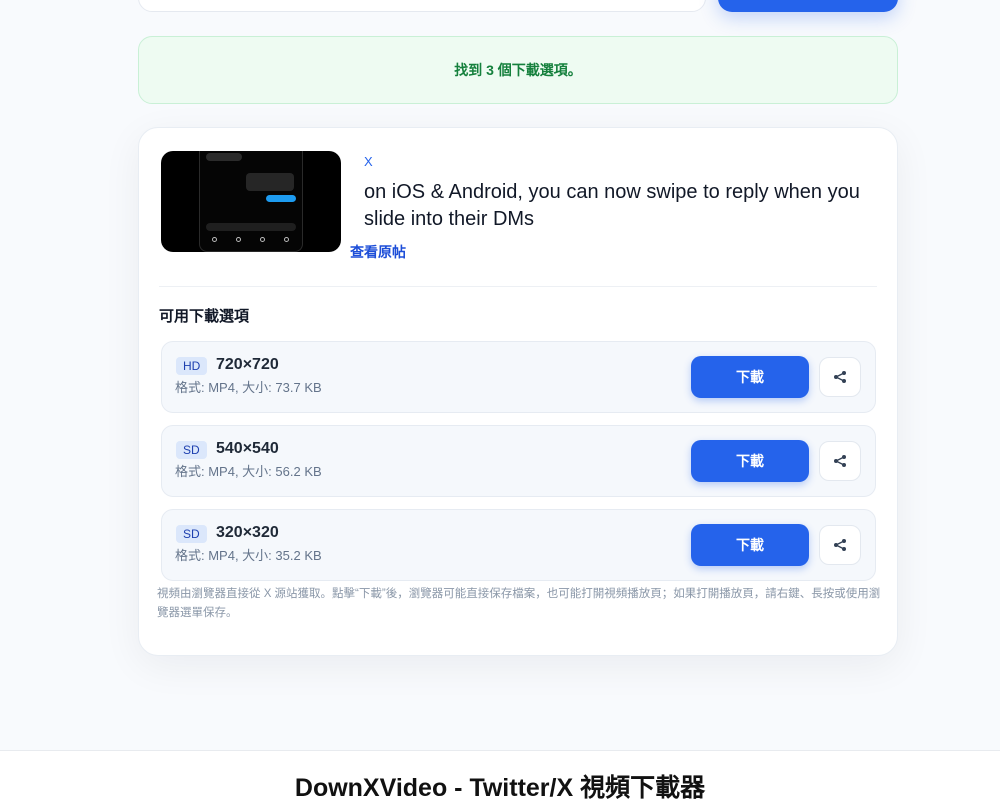 The width and height of the screenshot is (1000, 800). I want to click on format-size-label: 格式: MP4, 大小: 35.2 KB, so click(248, 555).